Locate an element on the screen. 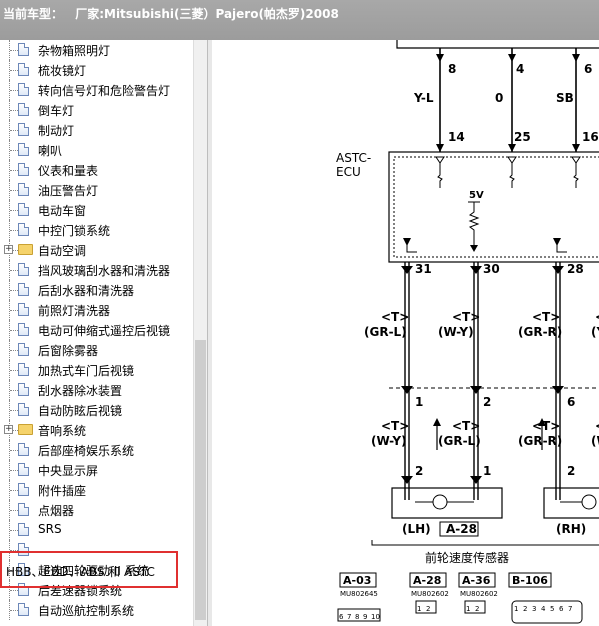 This screenshot has width=599, height=626. tree-item: 点烟器 is located at coordinates (96, 510).